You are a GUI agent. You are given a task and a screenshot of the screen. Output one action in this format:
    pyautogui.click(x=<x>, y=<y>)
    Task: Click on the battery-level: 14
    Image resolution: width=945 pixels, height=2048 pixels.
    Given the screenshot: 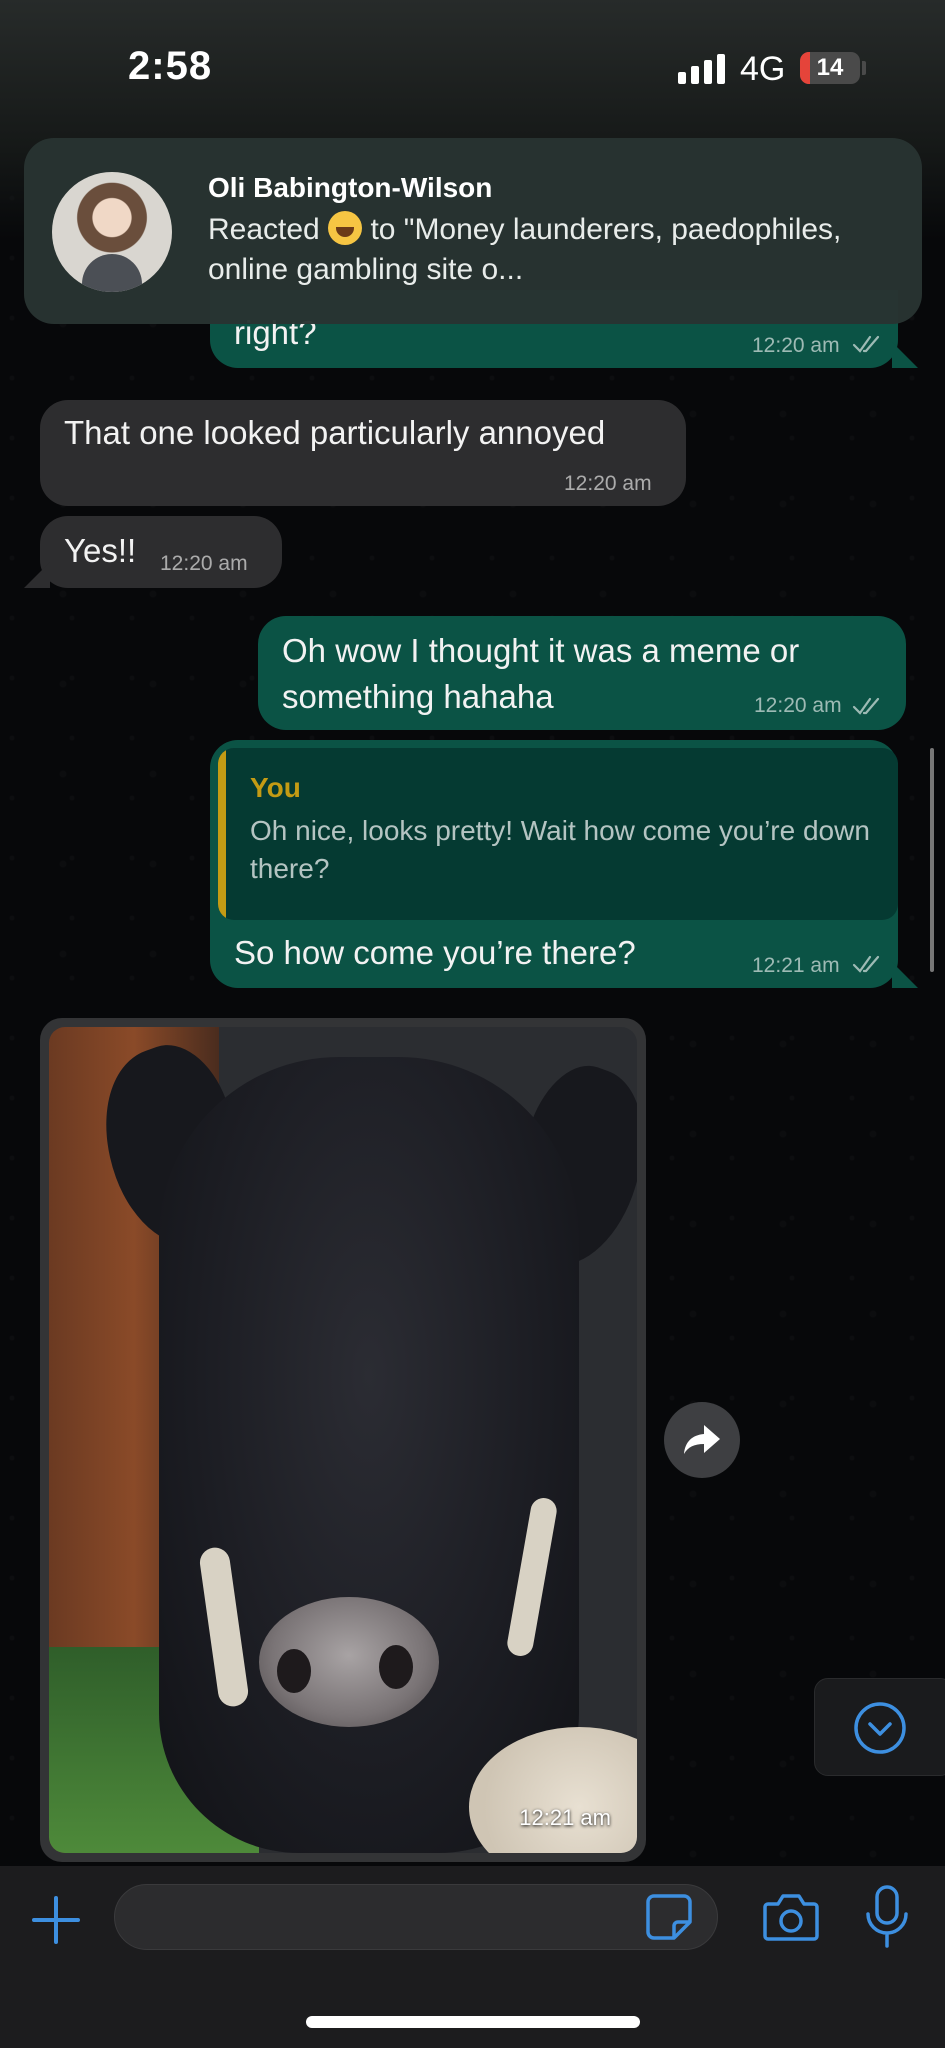 What is the action you would take?
    pyautogui.click(x=830, y=67)
    